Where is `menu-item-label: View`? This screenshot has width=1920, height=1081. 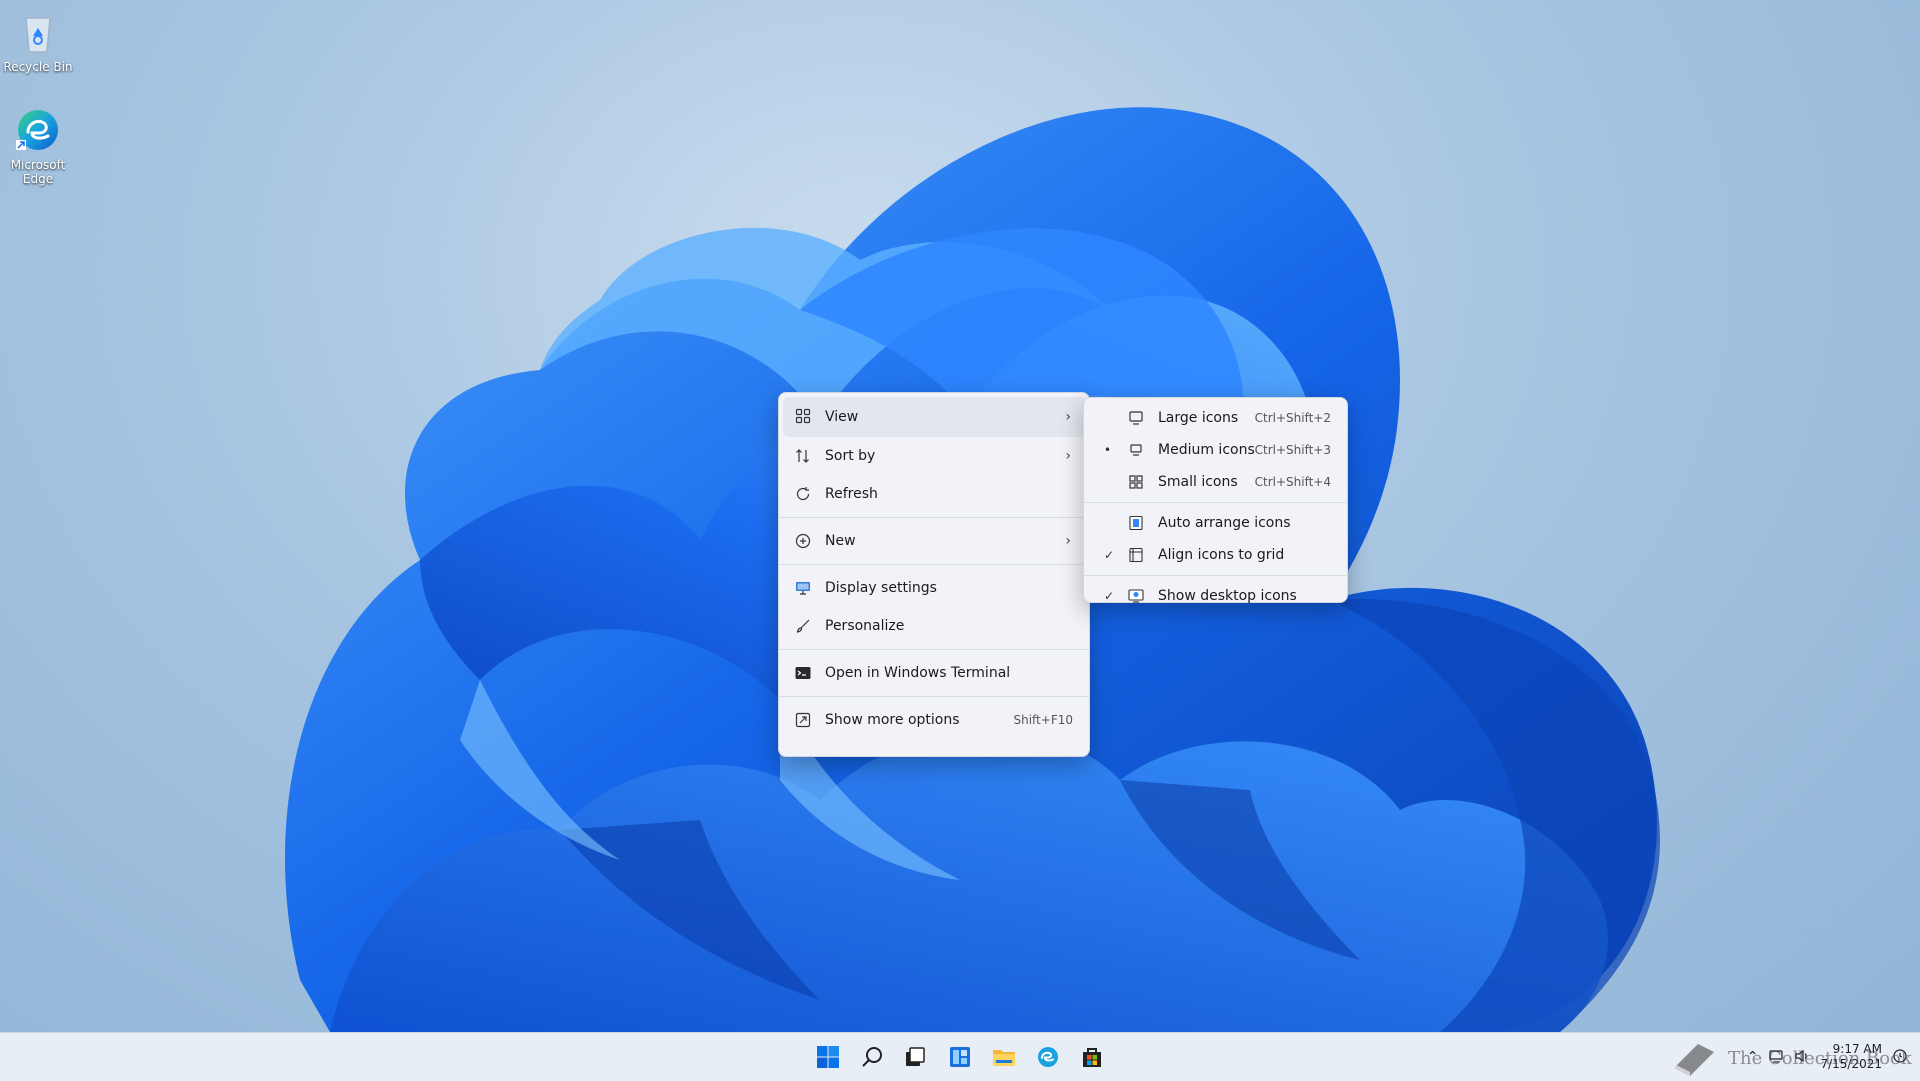 menu-item-label: View is located at coordinates (842, 417).